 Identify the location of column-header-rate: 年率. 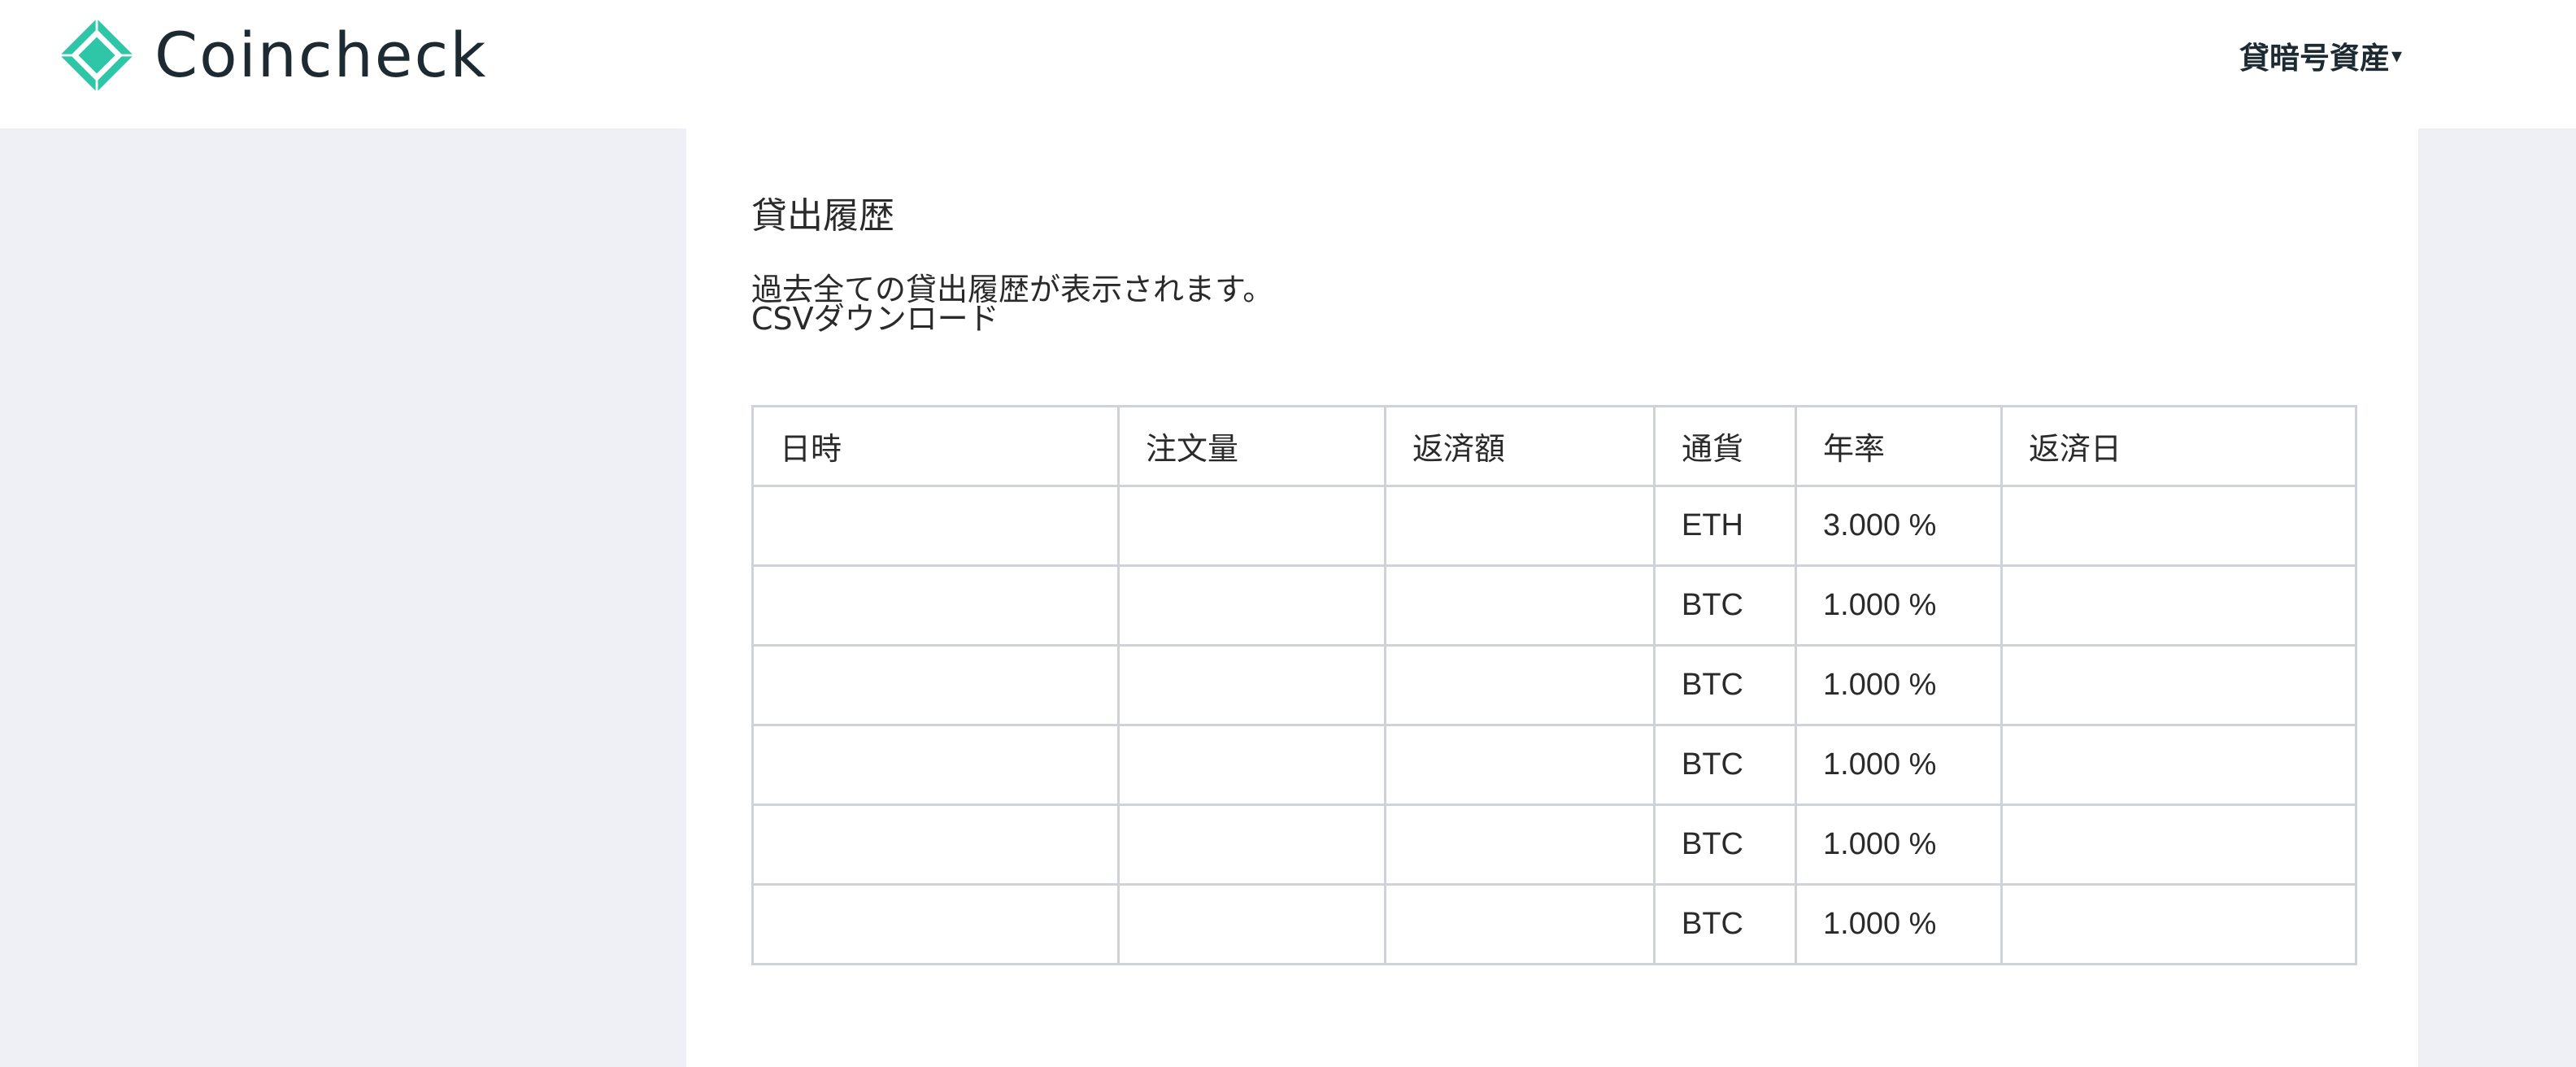
(1899, 446).